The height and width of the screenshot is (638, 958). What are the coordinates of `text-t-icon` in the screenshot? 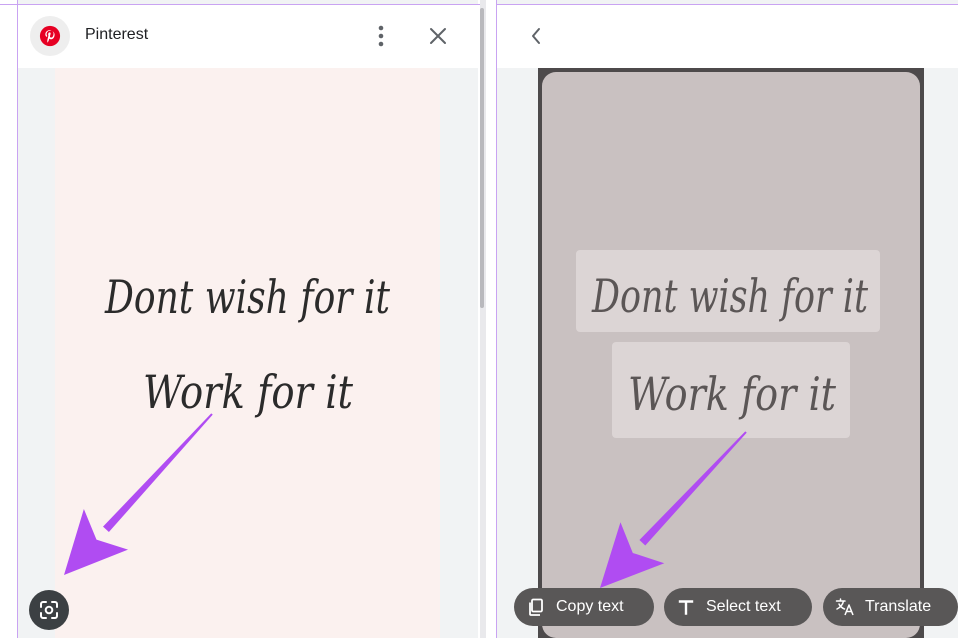 It's located at (686, 607).